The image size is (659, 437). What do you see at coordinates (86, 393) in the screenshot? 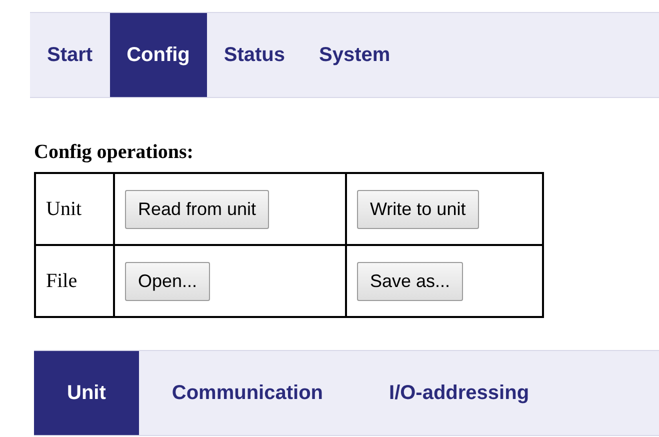
I see `tab: Unit` at bounding box center [86, 393].